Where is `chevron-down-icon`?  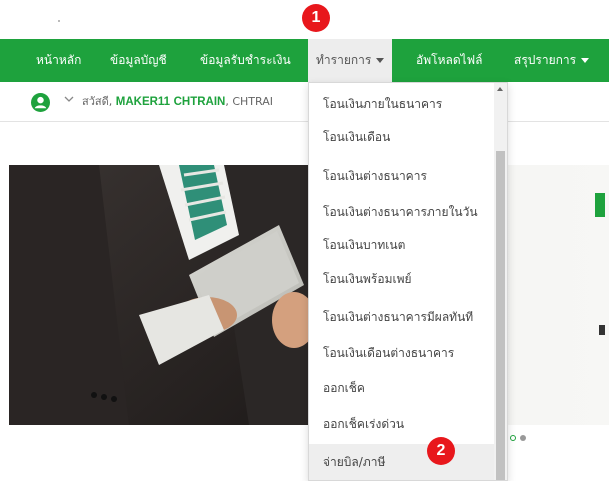
chevron-down-icon is located at coordinates (69, 99).